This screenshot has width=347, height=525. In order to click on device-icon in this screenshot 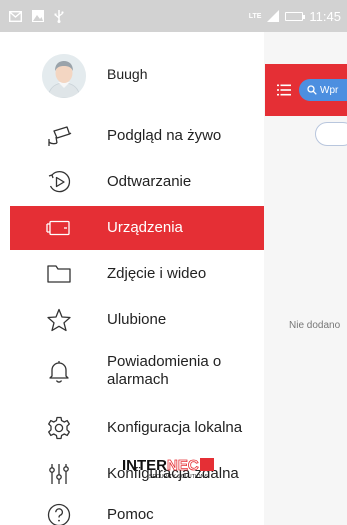, I will do `click(59, 228)`.